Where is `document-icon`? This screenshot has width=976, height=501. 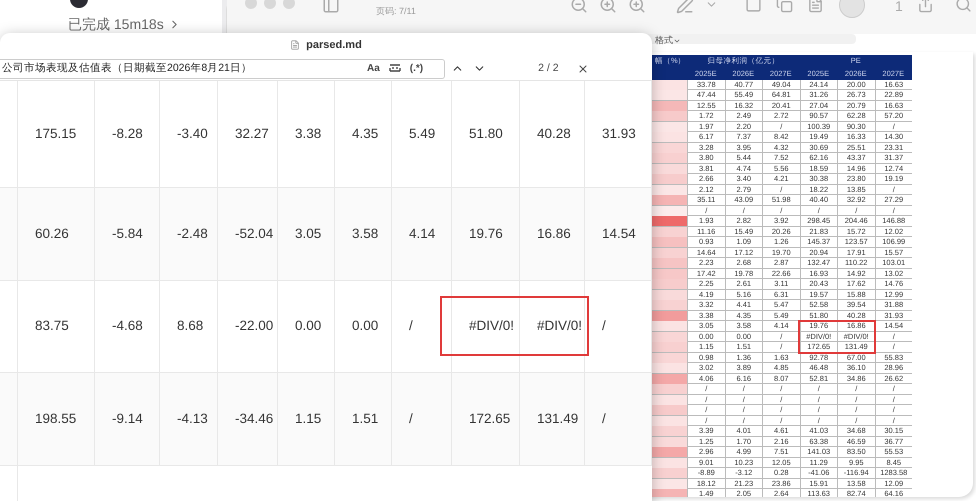 document-icon is located at coordinates (295, 45).